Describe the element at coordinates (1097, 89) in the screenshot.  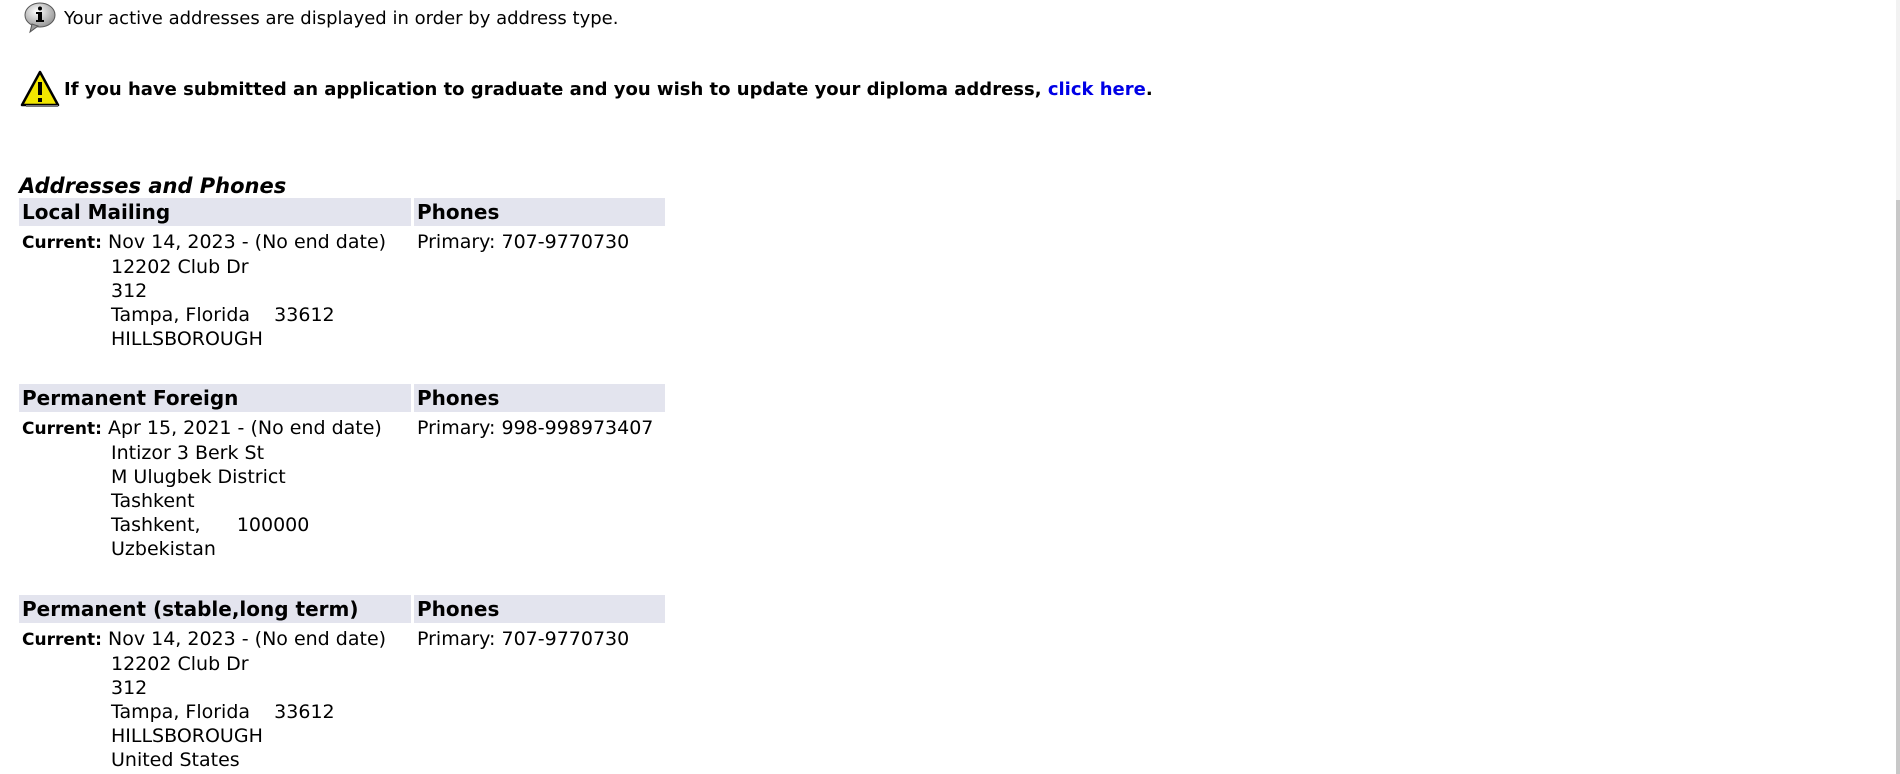
I see `update-diploma-address-link: click here` at that location.